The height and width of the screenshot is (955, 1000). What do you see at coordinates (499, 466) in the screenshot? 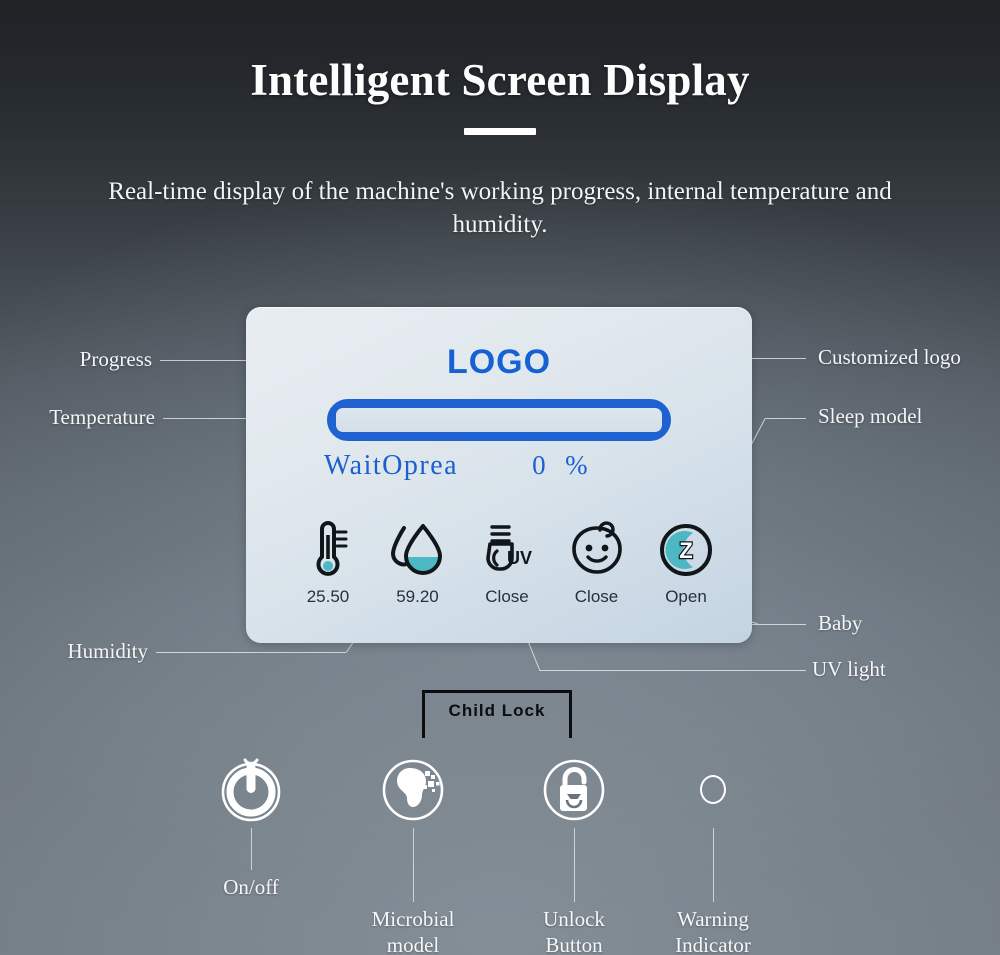
I see `status-row: WaitOprea 0 %` at bounding box center [499, 466].